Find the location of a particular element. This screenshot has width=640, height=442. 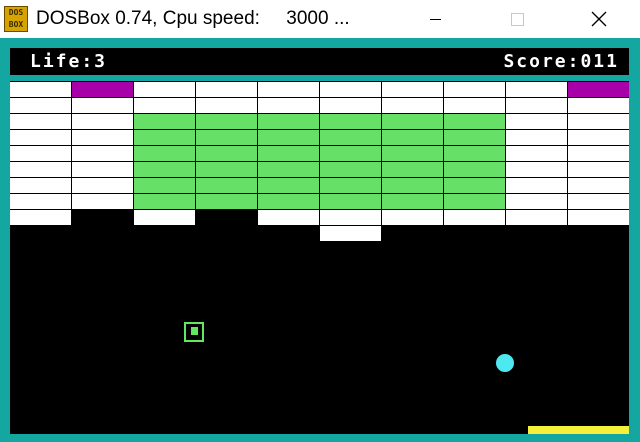

minimize-button is located at coordinates (435, 19).